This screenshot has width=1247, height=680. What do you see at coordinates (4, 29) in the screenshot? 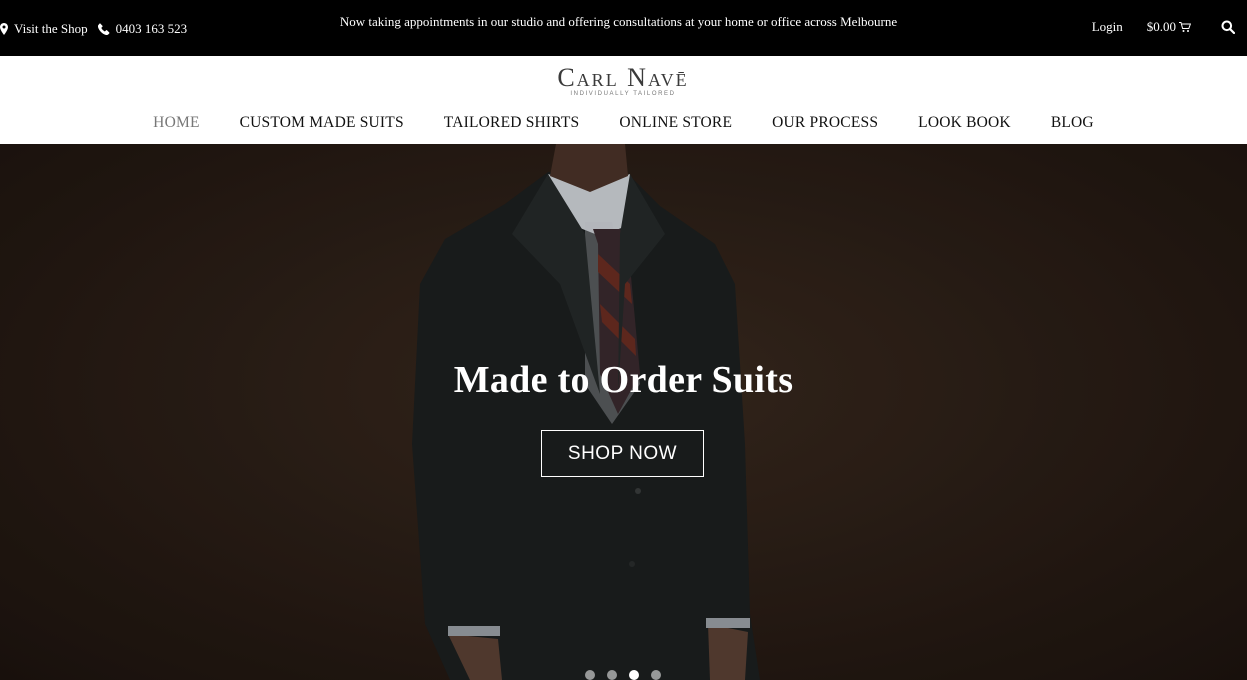
I see `map-pin-icon` at bounding box center [4, 29].